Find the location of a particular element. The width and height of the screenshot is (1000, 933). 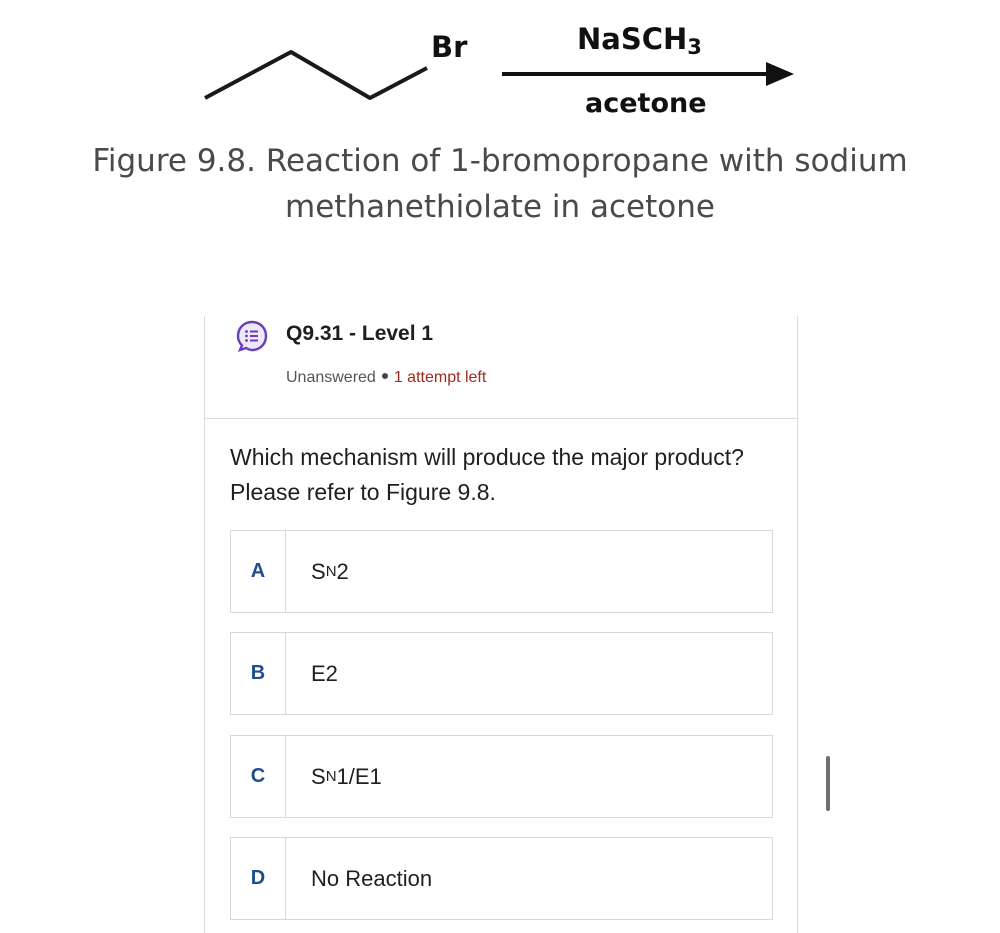

option-text: E2 is located at coordinates (324, 673).